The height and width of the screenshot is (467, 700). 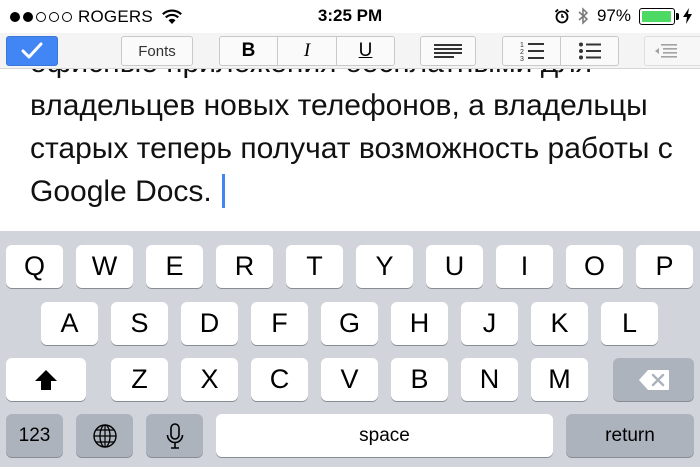 I want to click on numbered-list-button: 1 2 3, so click(x=531, y=51).